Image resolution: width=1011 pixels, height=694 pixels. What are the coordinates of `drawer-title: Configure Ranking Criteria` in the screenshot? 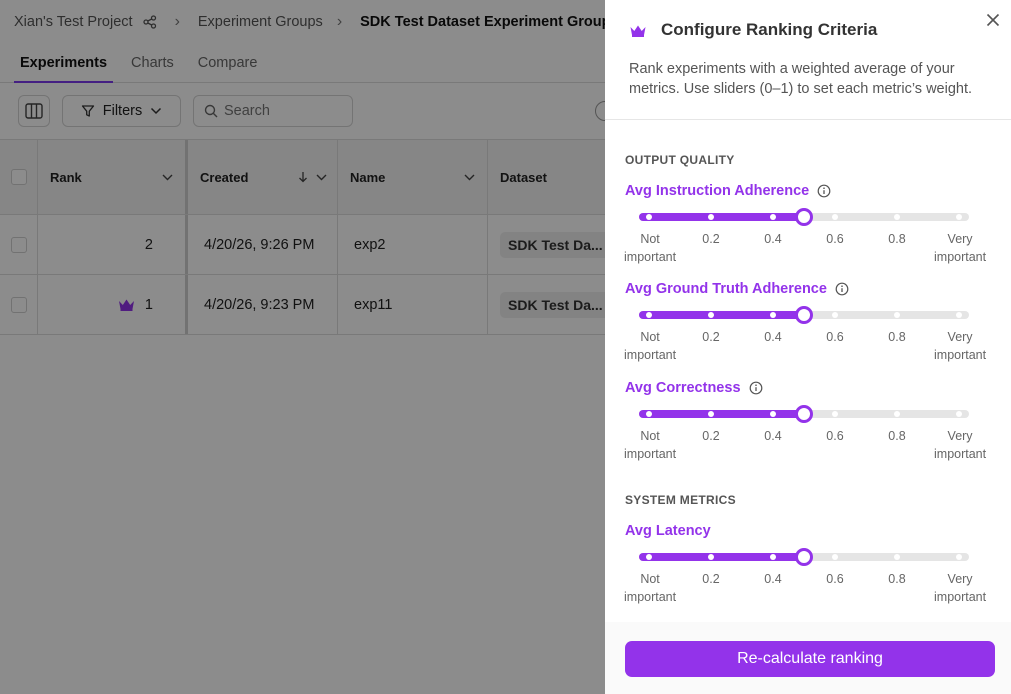 It's located at (769, 29).